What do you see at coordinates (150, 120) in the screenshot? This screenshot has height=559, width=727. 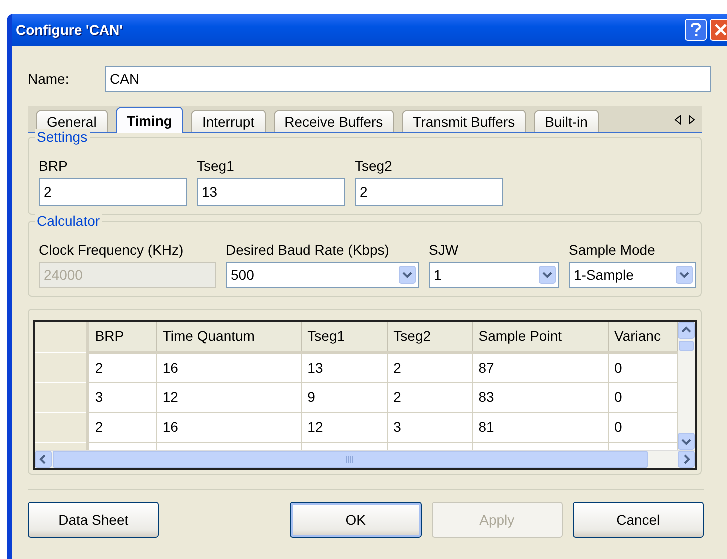 I see `tab: Timing` at bounding box center [150, 120].